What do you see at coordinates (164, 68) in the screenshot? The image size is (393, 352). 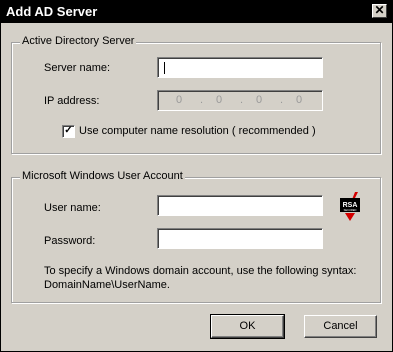 I see `text-caret` at bounding box center [164, 68].